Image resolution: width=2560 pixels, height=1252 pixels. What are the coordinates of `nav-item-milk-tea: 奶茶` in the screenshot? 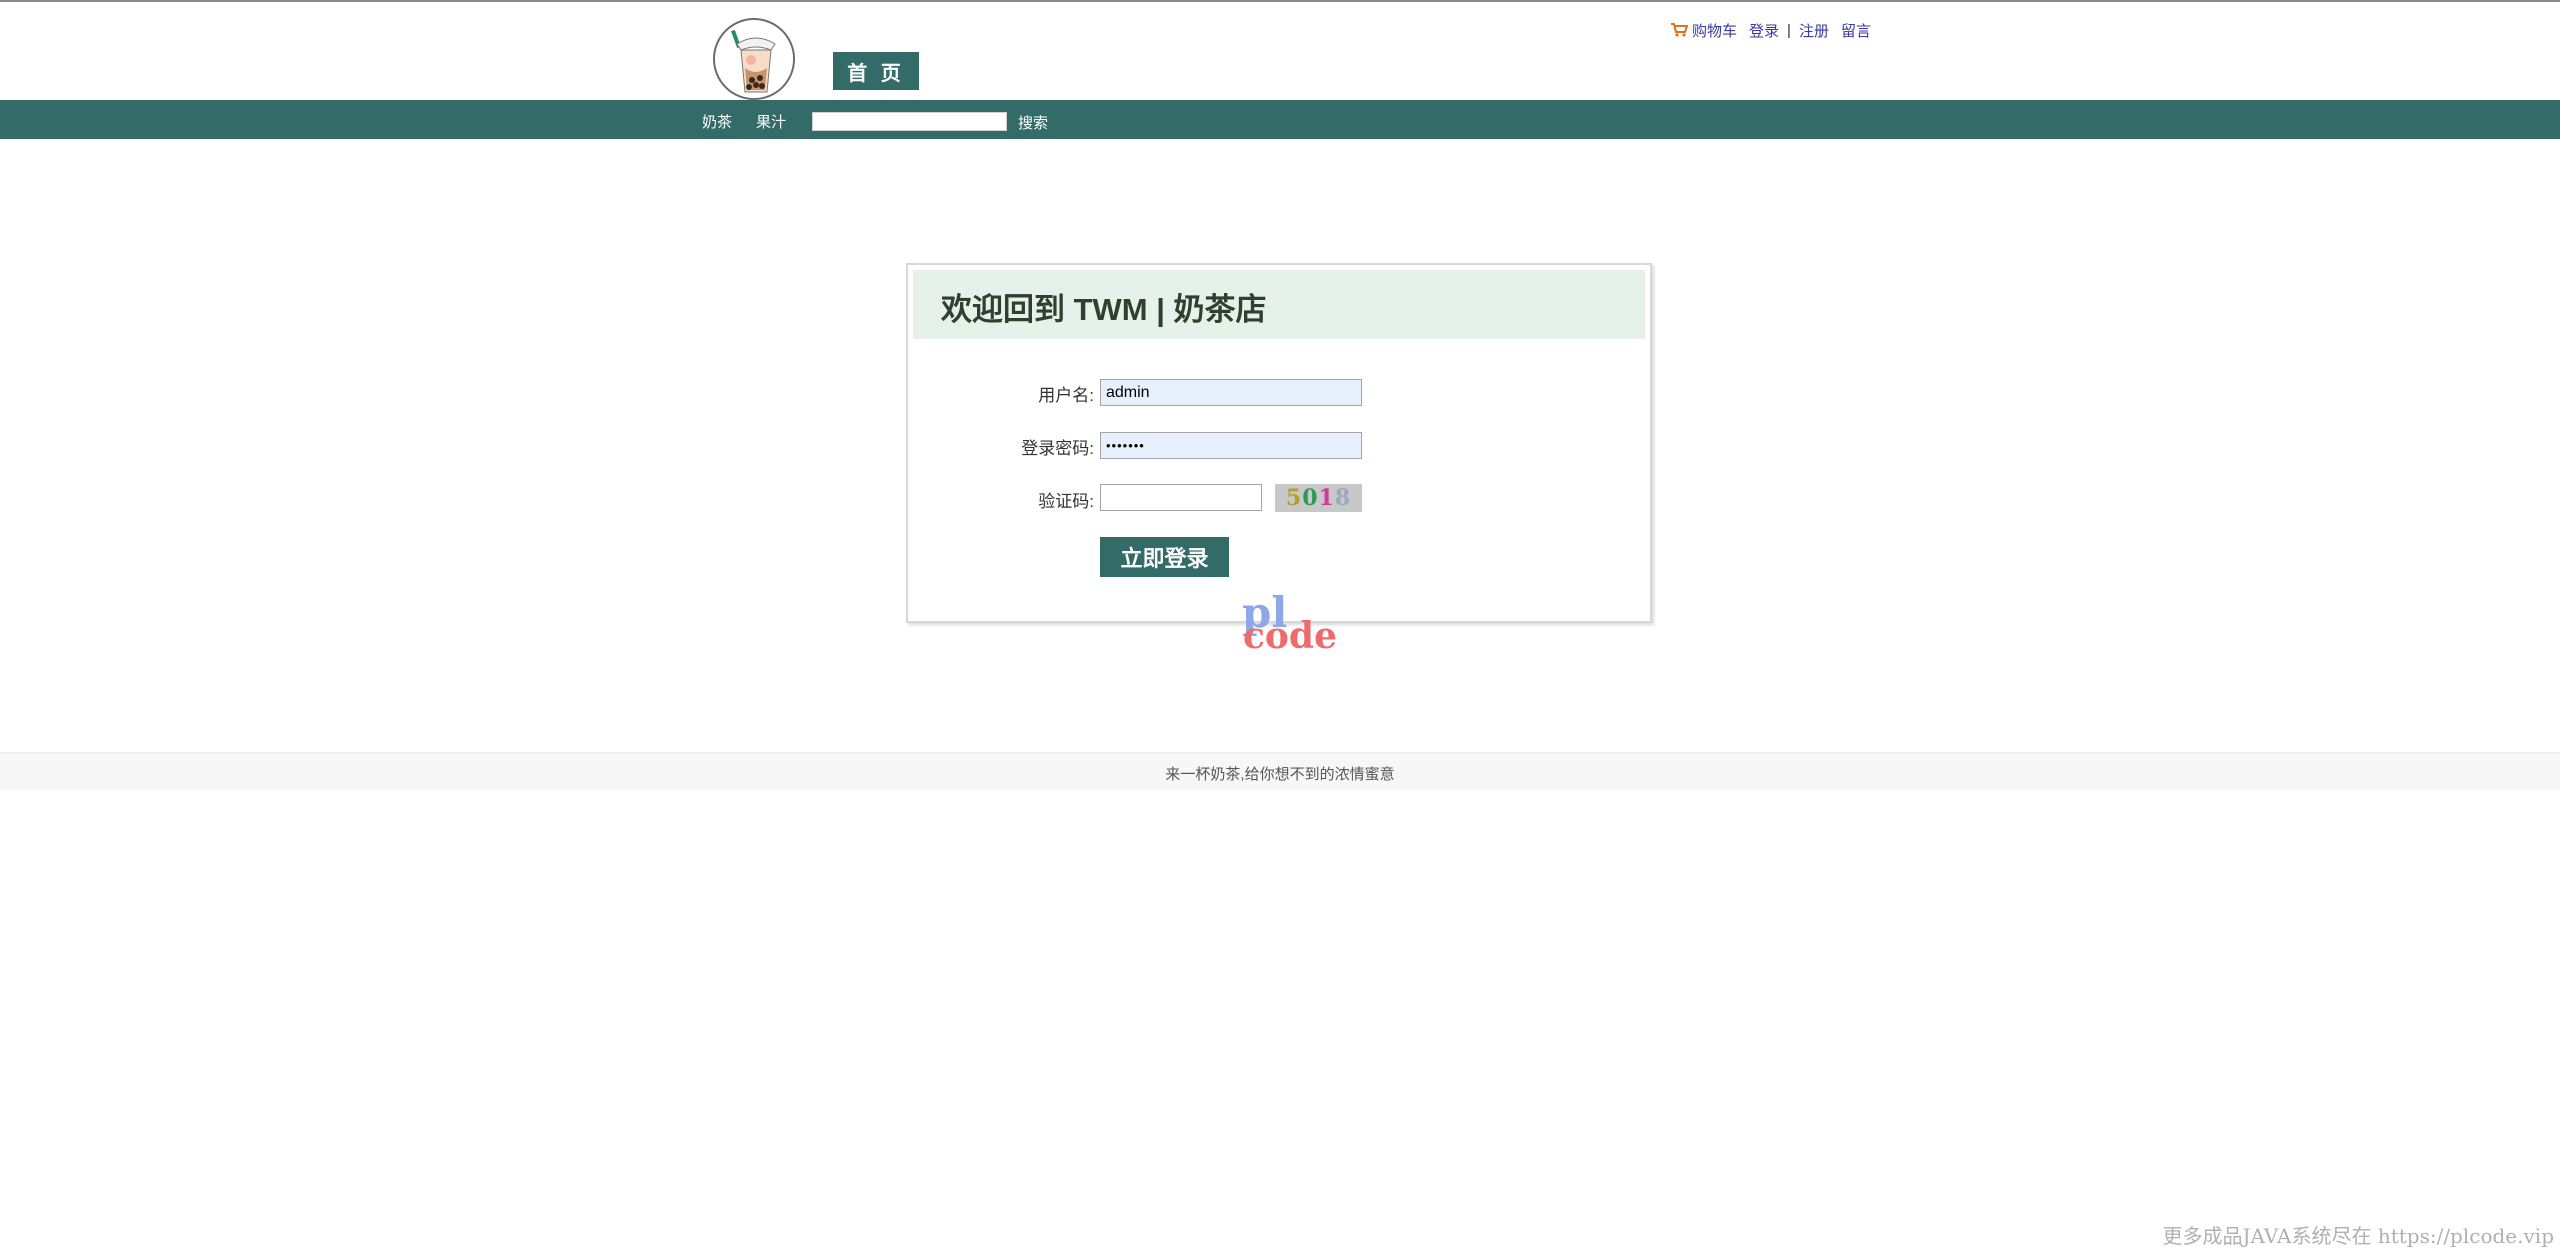 It's located at (717, 121).